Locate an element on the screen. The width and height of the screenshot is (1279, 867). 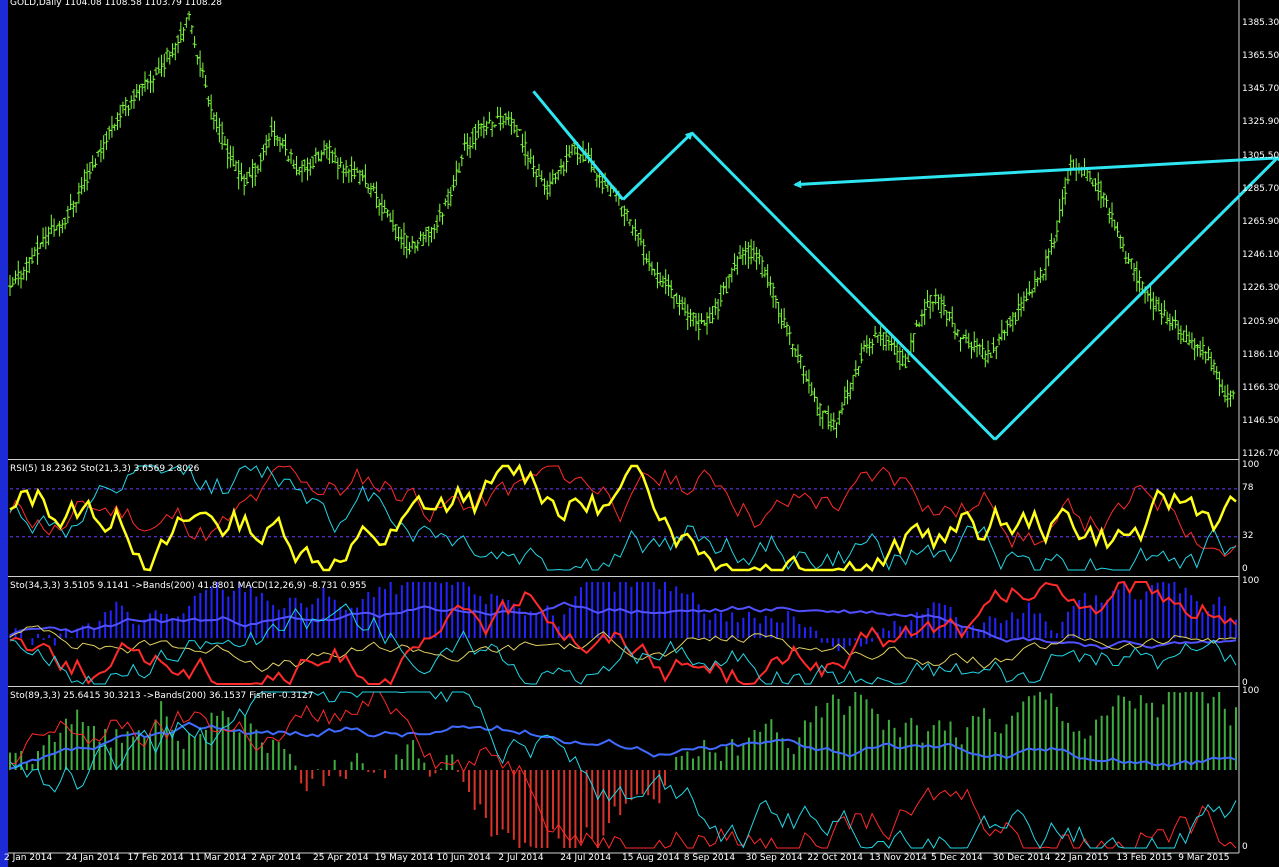
oscillator-level-label: 100 is located at coordinates (1251, 581).